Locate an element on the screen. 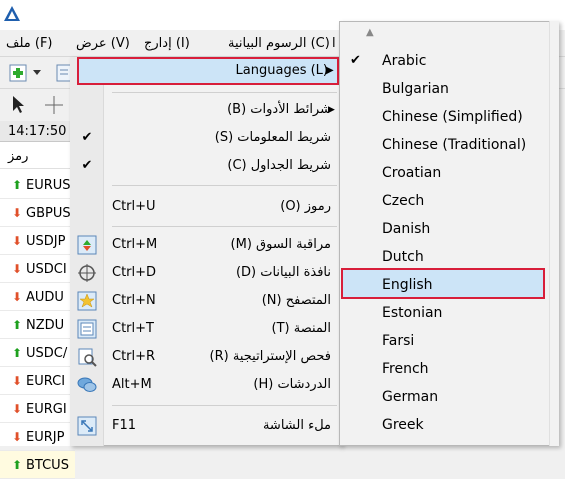  symbol-name: EURJP is located at coordinates (45, 437).